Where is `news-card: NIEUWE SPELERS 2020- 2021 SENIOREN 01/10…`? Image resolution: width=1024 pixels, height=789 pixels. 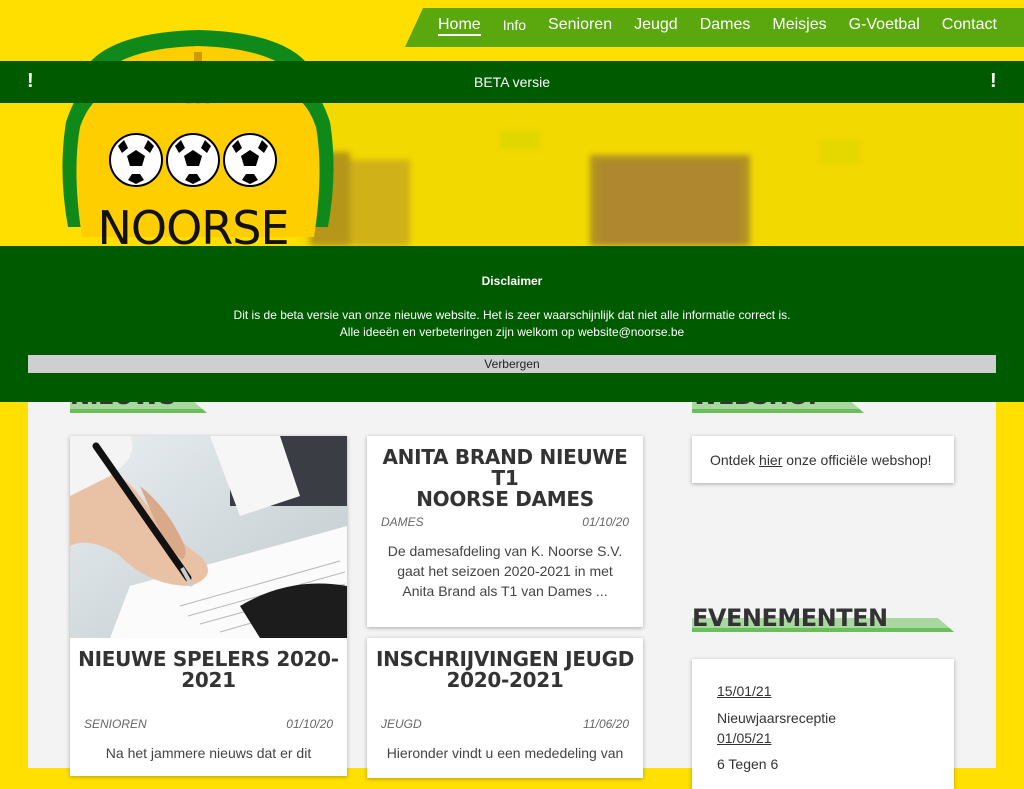
news-card: NIEUWE SPELERS 2020- 2021 SENIOREN 01/10… is located at coordinates (208, 606).